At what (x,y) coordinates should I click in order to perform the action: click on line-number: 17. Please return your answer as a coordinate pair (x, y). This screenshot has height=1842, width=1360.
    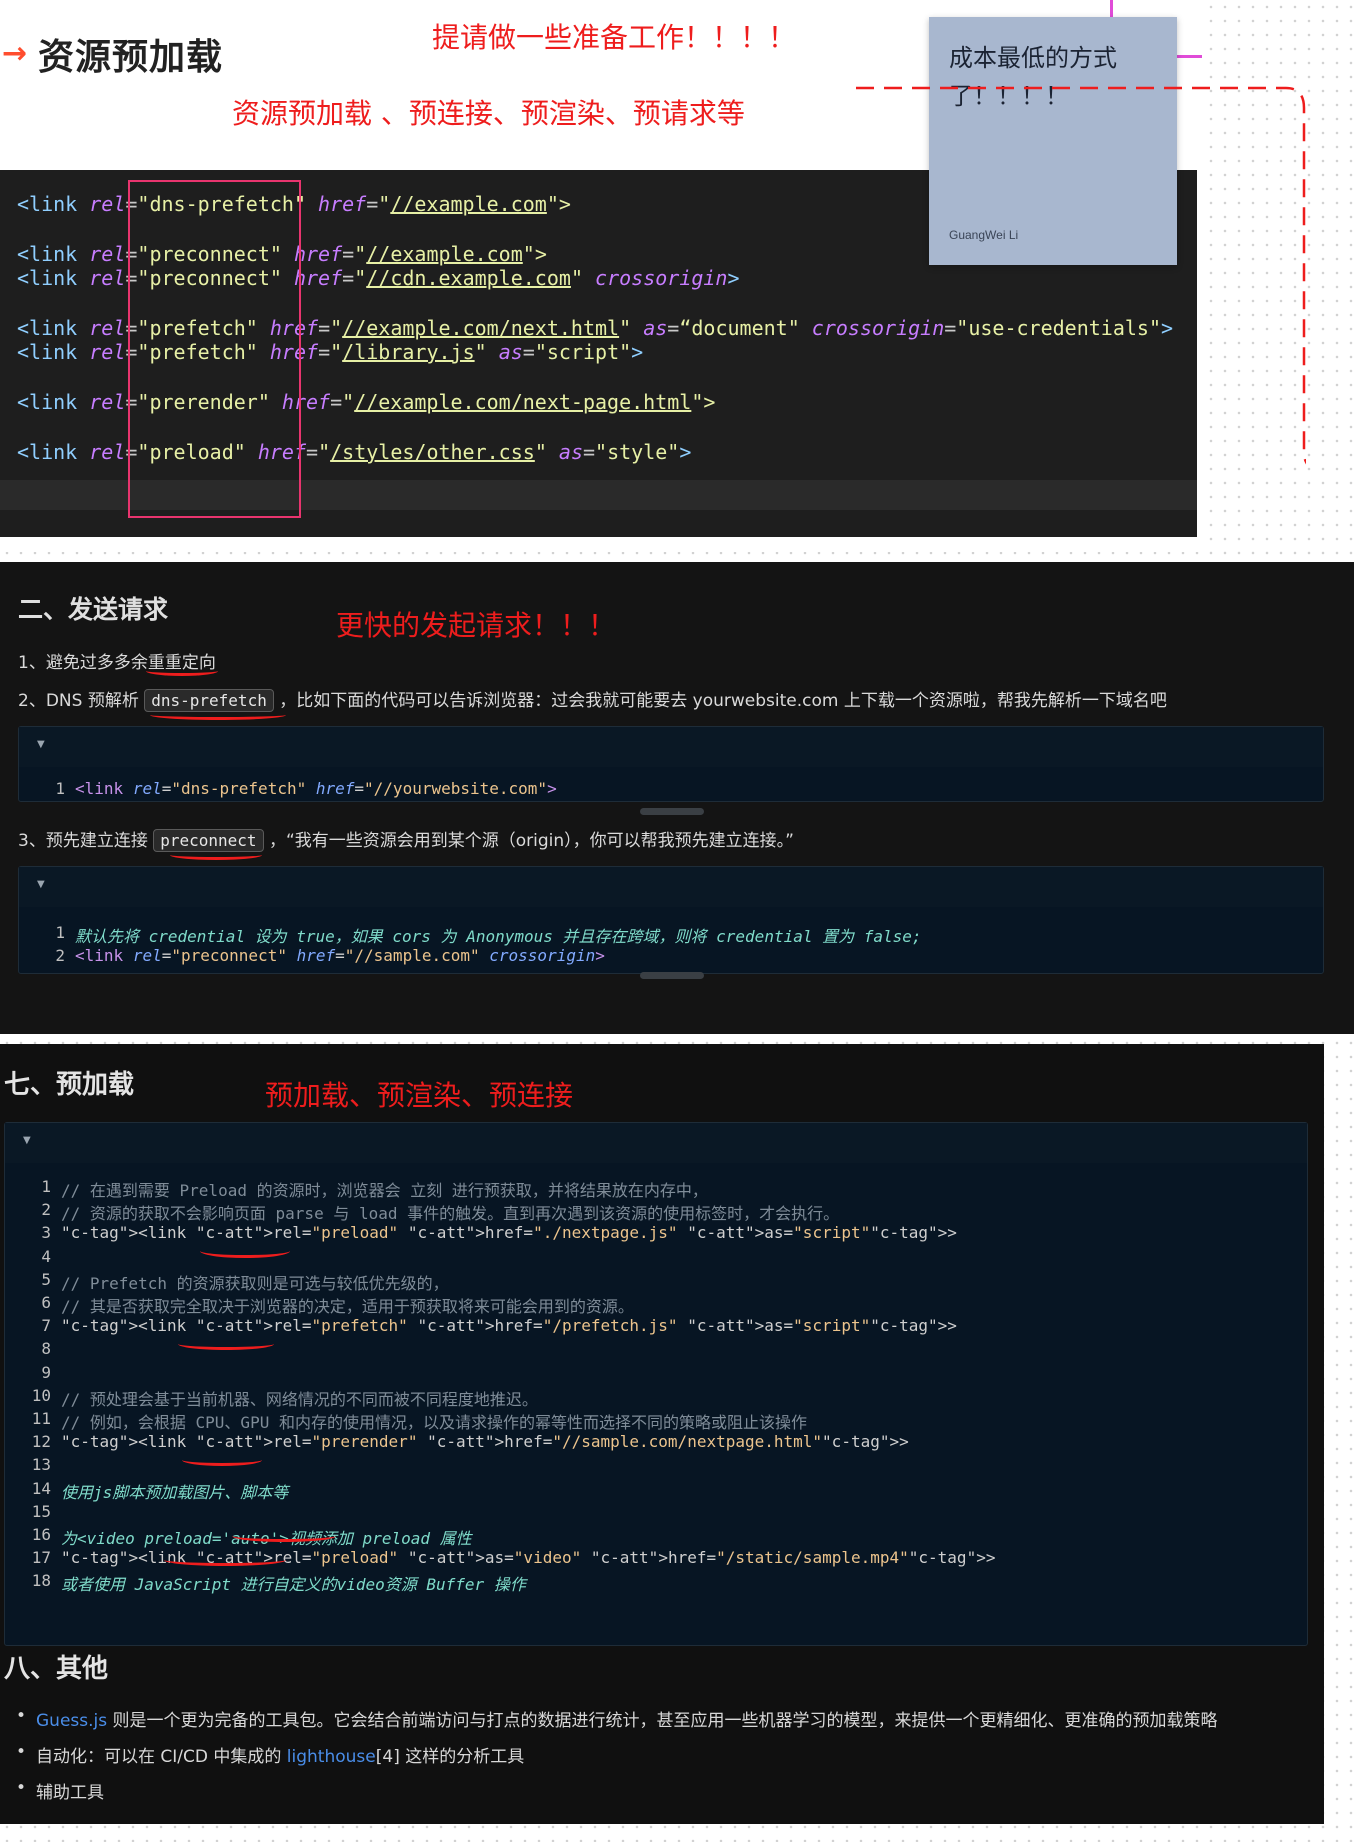
    Looking at the image, I should click on (41, 1558).